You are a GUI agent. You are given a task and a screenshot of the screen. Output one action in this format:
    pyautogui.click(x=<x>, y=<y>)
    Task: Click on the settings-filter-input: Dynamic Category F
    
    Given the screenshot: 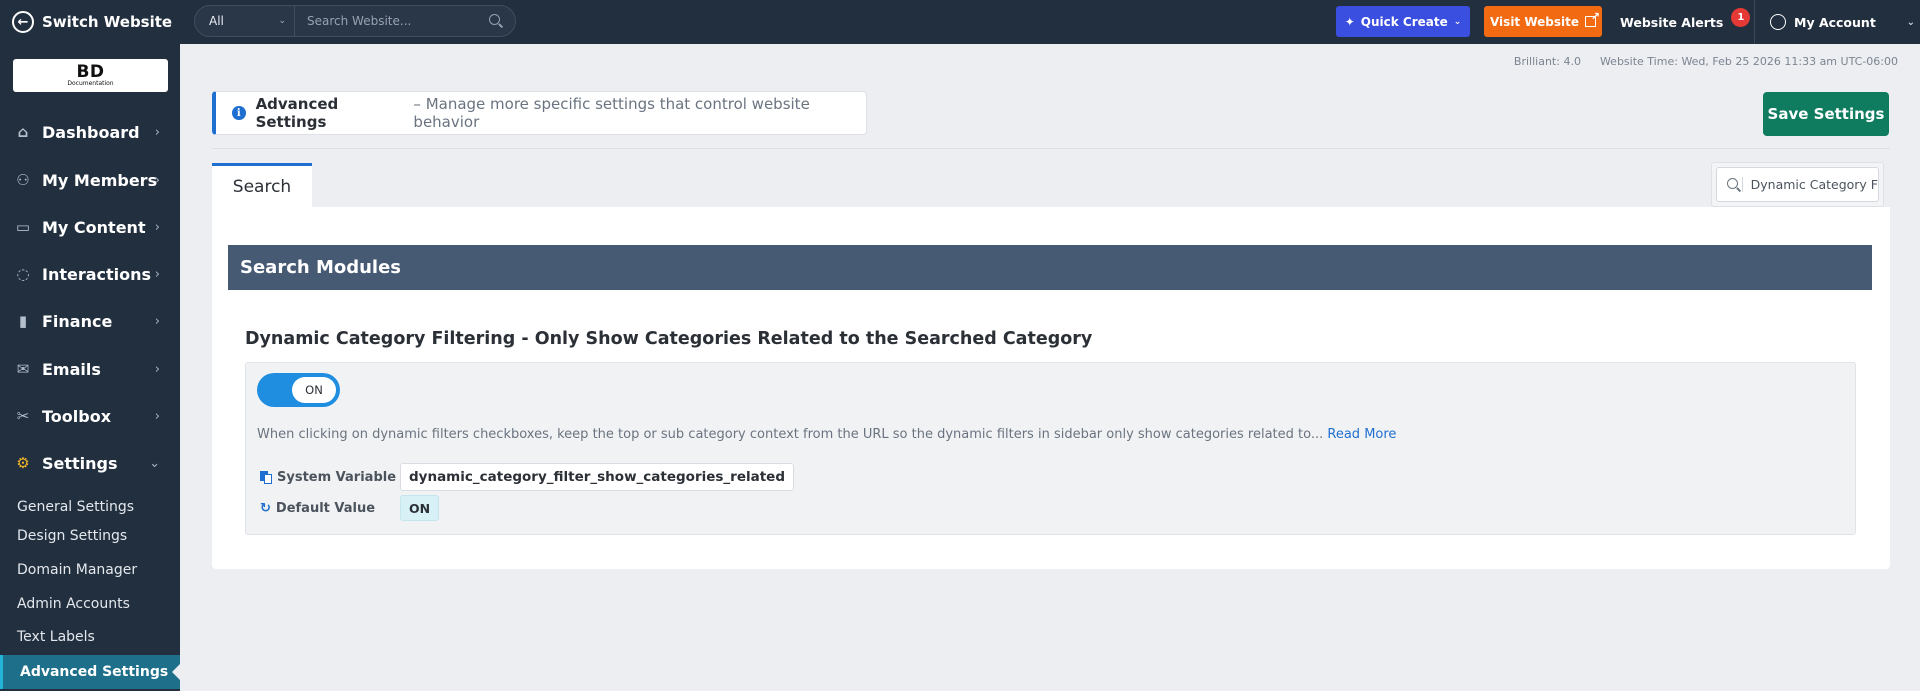 What is the action you would take?
    pyautogui.click(x=1797, y=184)
    